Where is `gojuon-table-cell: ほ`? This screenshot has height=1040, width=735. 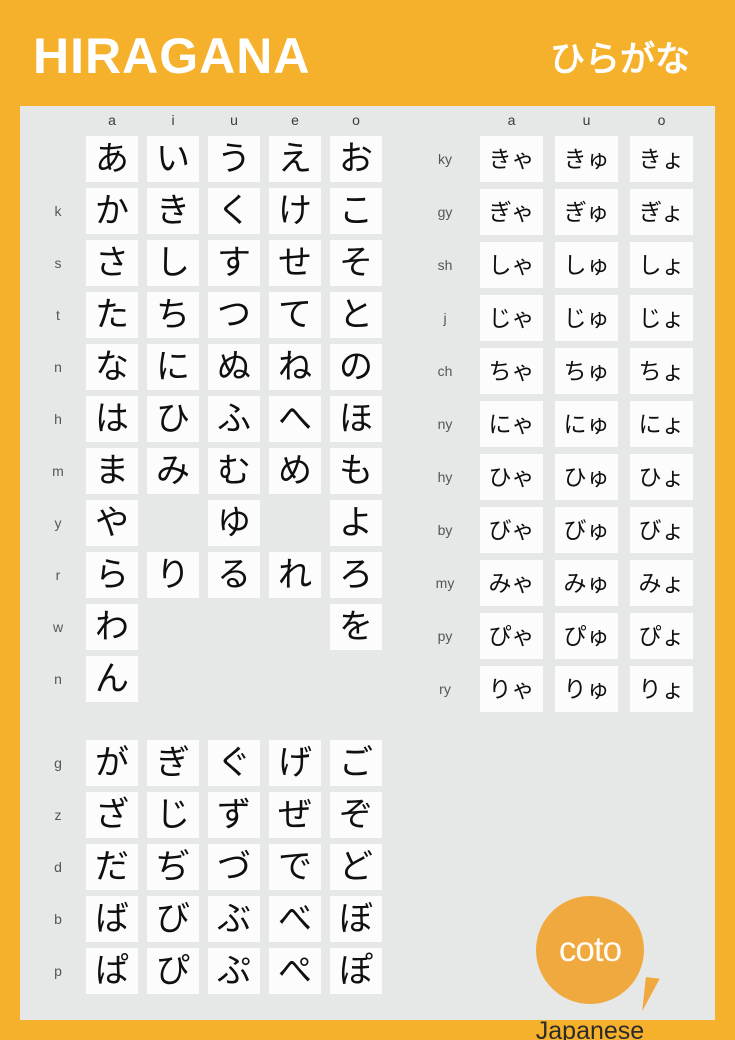 gojuon-table-cell: ほ is located at coordinates (356, 419).